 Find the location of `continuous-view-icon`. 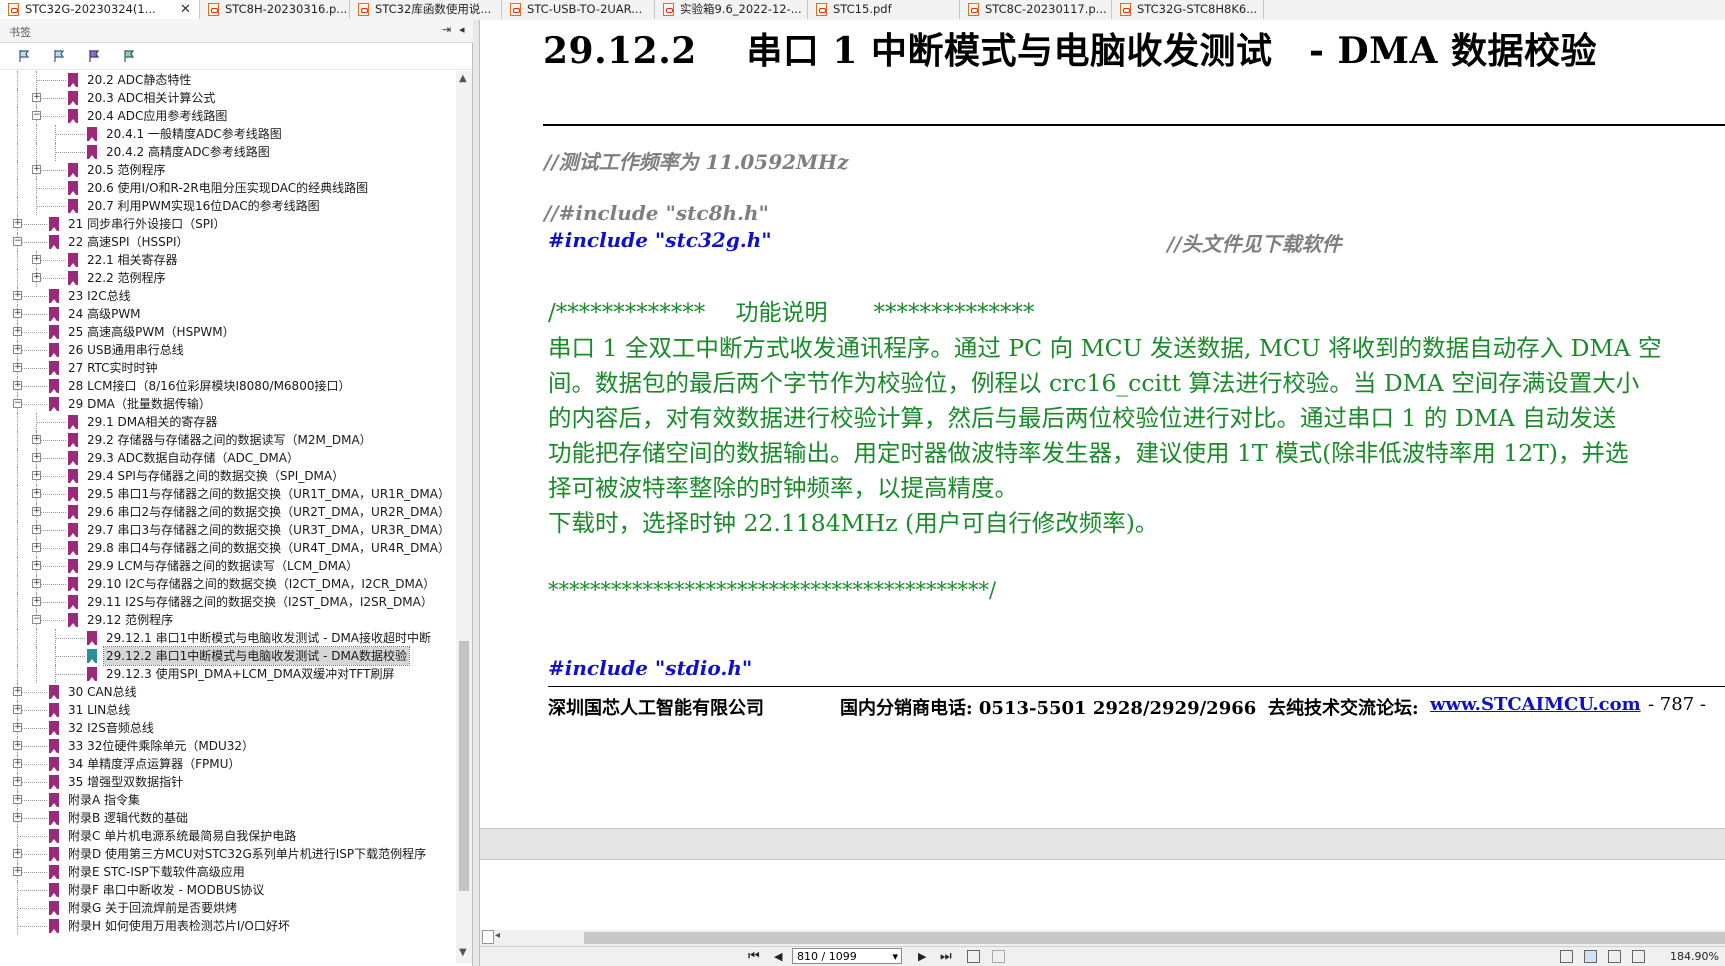

continuous-view-icon is located at coordinates (1590, 956).